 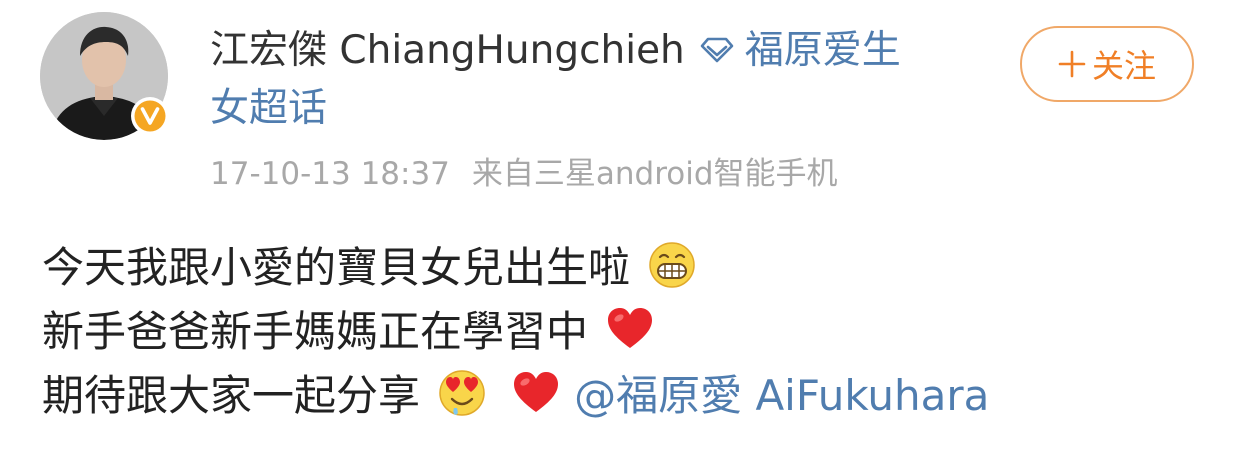 I want to click on follow-button: 关注, so click(x=1107, y=64).